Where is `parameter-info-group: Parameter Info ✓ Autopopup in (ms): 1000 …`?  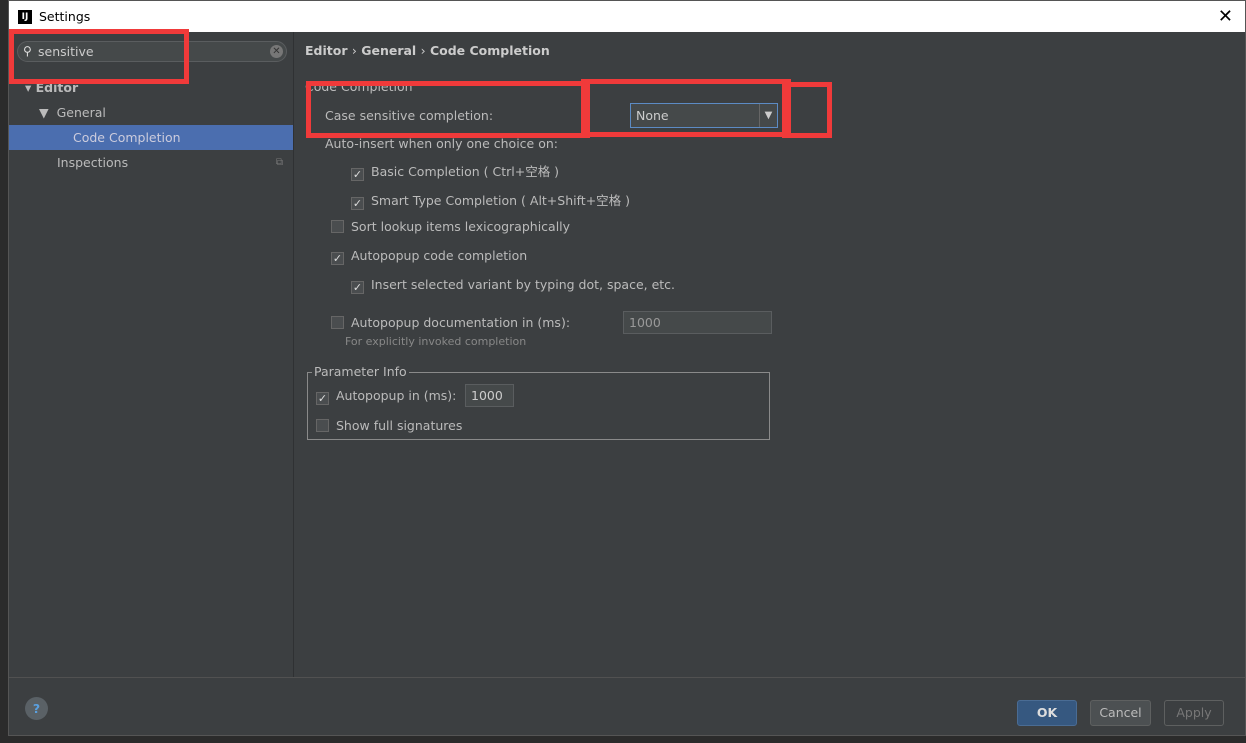 parameter-info-group: Parameter Info ✓ Autopopup in (ms): 1000 … is located at coordinates (538, 402).